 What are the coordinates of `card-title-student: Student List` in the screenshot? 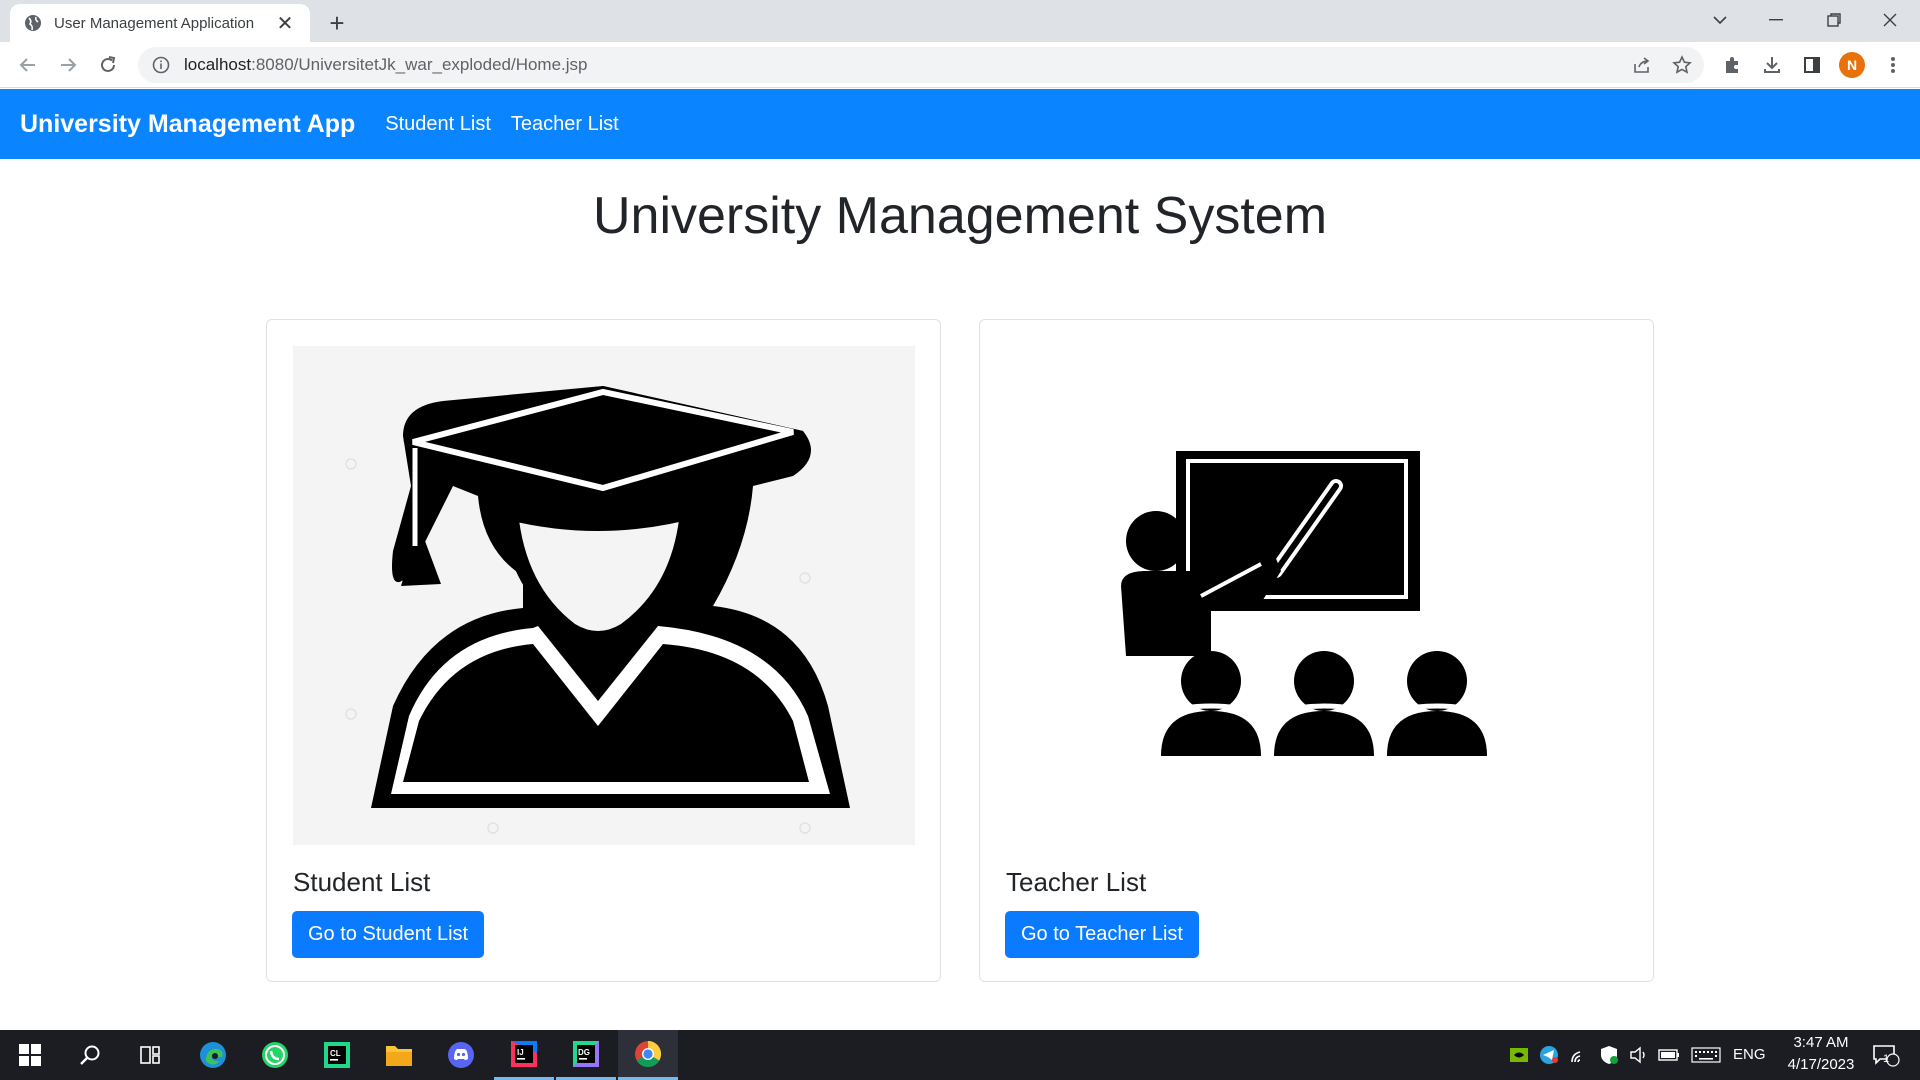 It's located at (362, 882).